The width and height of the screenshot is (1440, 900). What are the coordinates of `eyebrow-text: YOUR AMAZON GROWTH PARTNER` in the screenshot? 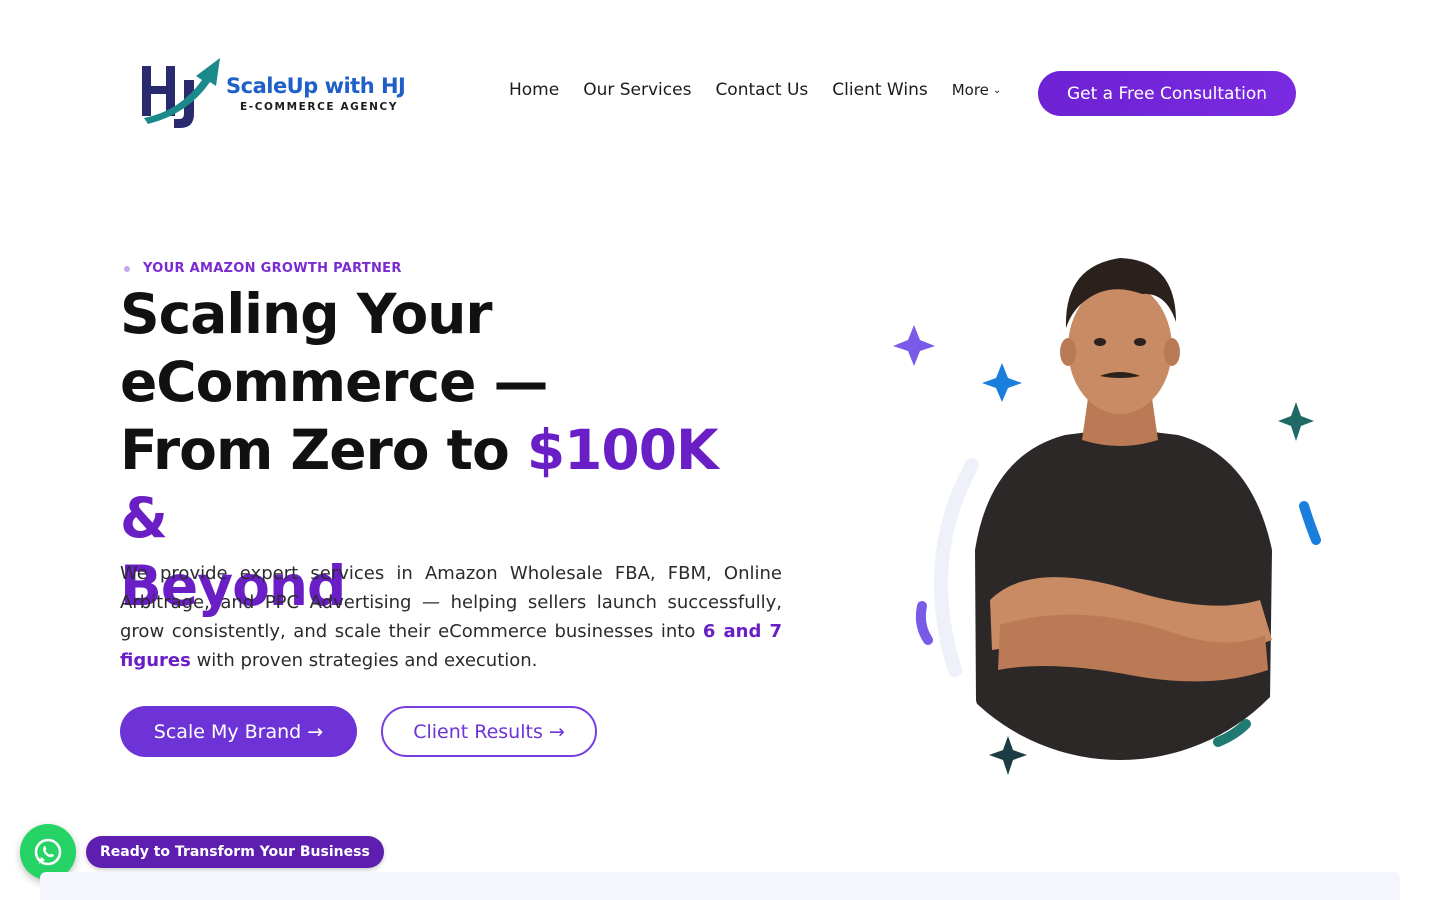 It's located at (272, 268).